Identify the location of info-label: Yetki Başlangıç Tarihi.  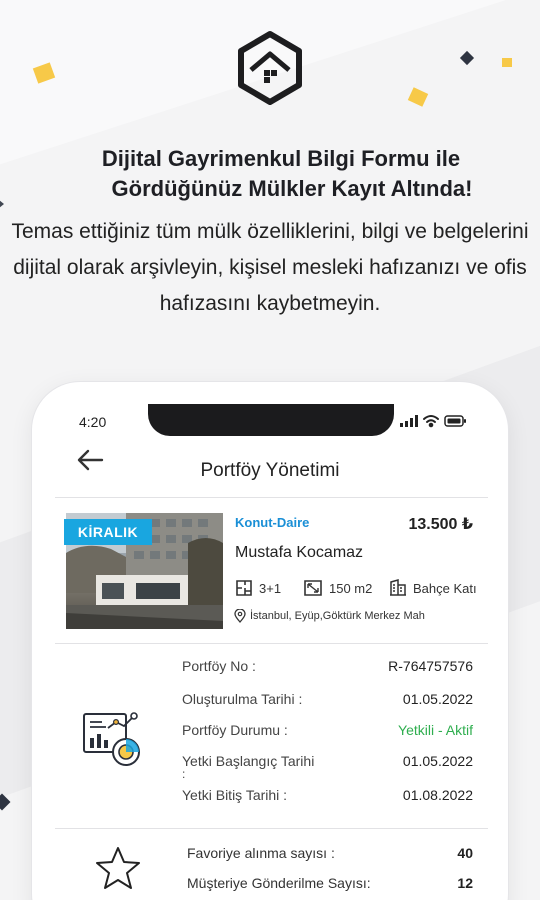
(248, 761).